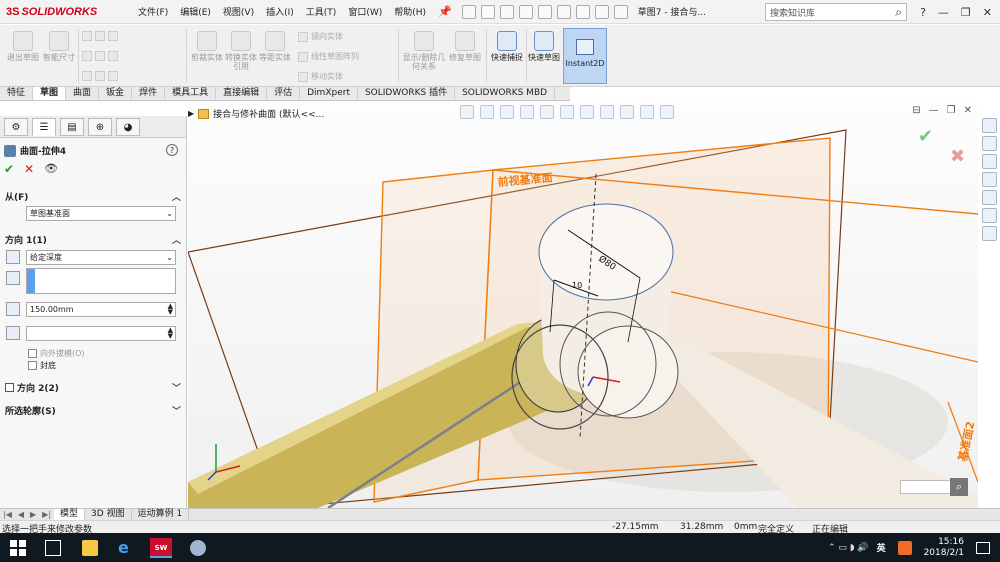 The height and width of the screenshot is (562, 1000). Describe the element at coordinates (128, 127) in the screenshot. I see `display-manager-icon: ◕` at that location.